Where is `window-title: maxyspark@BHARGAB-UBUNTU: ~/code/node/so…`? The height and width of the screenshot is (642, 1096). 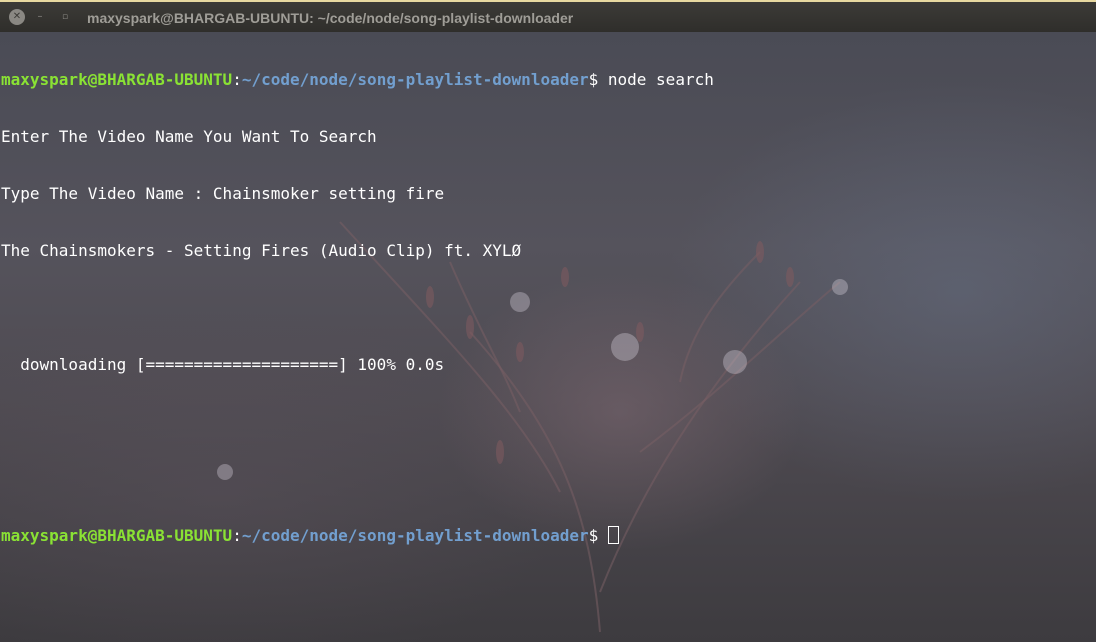
window-title: maxyspark@BHARGAB-UBUNTU: ~/code/node/so… is located at coordinates (330, 18).